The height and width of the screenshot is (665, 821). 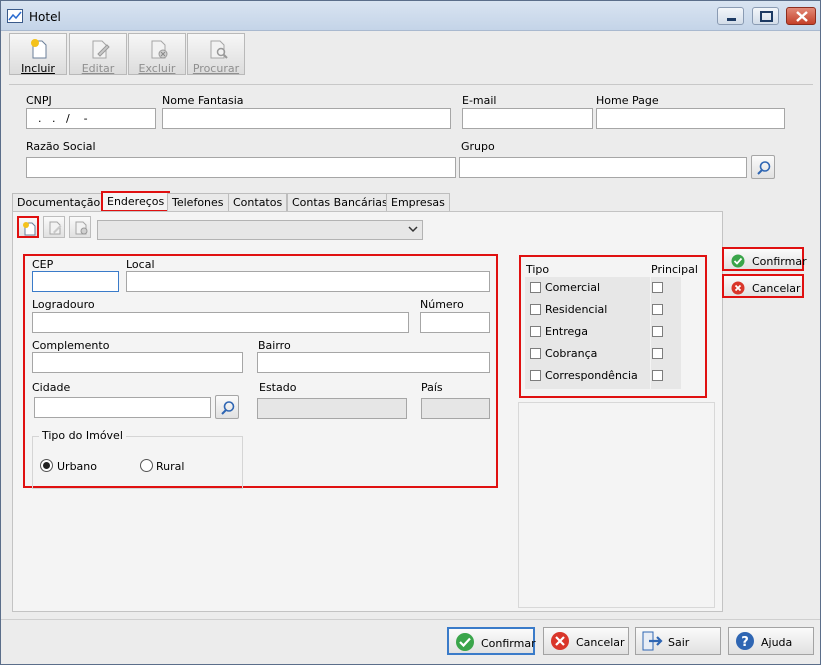 I want to click on cancelar-button: Cancelar, so click(x=586, y=641).